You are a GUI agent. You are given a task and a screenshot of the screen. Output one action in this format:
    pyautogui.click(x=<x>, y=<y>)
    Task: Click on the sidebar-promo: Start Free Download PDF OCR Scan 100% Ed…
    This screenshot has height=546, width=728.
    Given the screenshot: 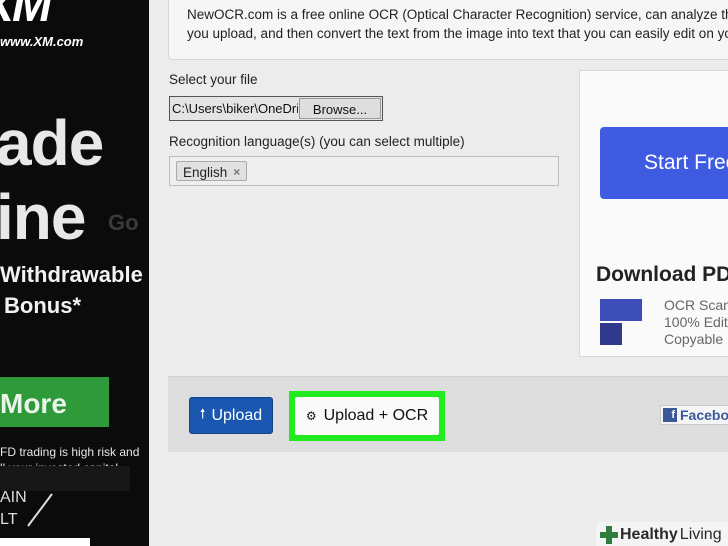 What is the action you would take?
    pyautogui.click(x=653, y=213)
    